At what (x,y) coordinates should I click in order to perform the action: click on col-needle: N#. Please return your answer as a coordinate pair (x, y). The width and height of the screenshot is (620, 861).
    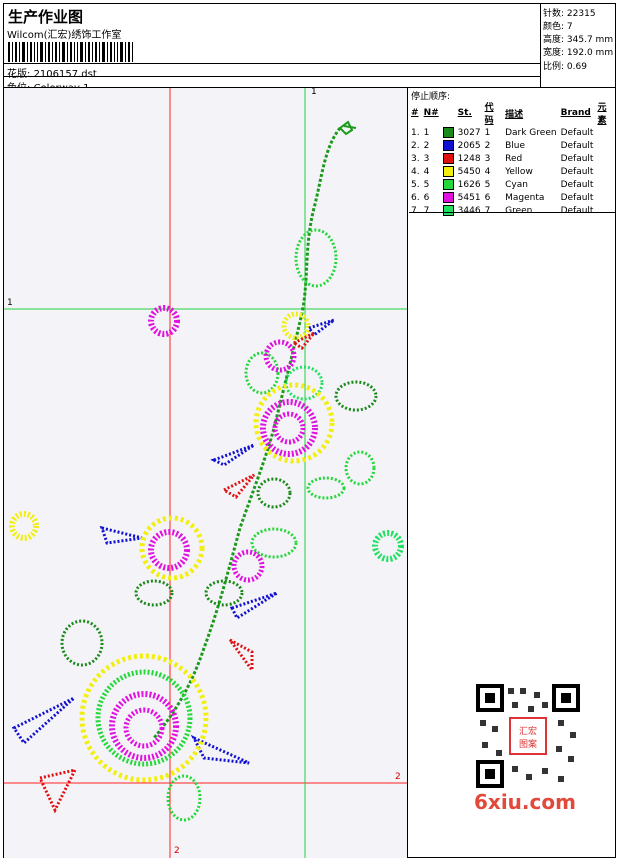
    Looking at the image, I should click on (431, 113).